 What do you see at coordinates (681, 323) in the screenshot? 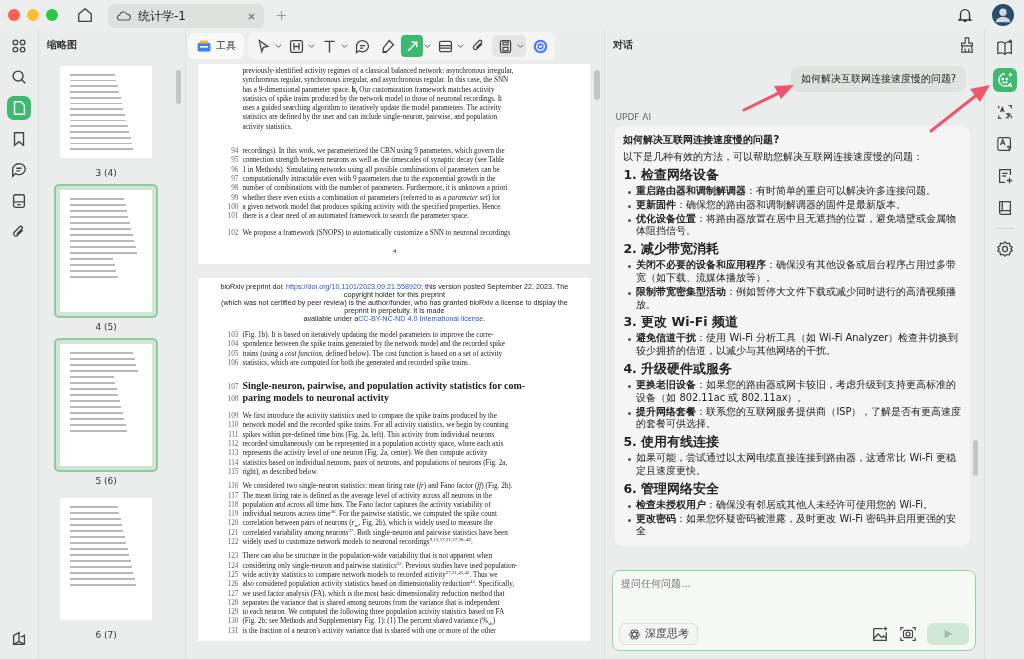
I see `answer-heading: 3. 更改 Wi-Fi 频道` at bounding box center [681, 323].